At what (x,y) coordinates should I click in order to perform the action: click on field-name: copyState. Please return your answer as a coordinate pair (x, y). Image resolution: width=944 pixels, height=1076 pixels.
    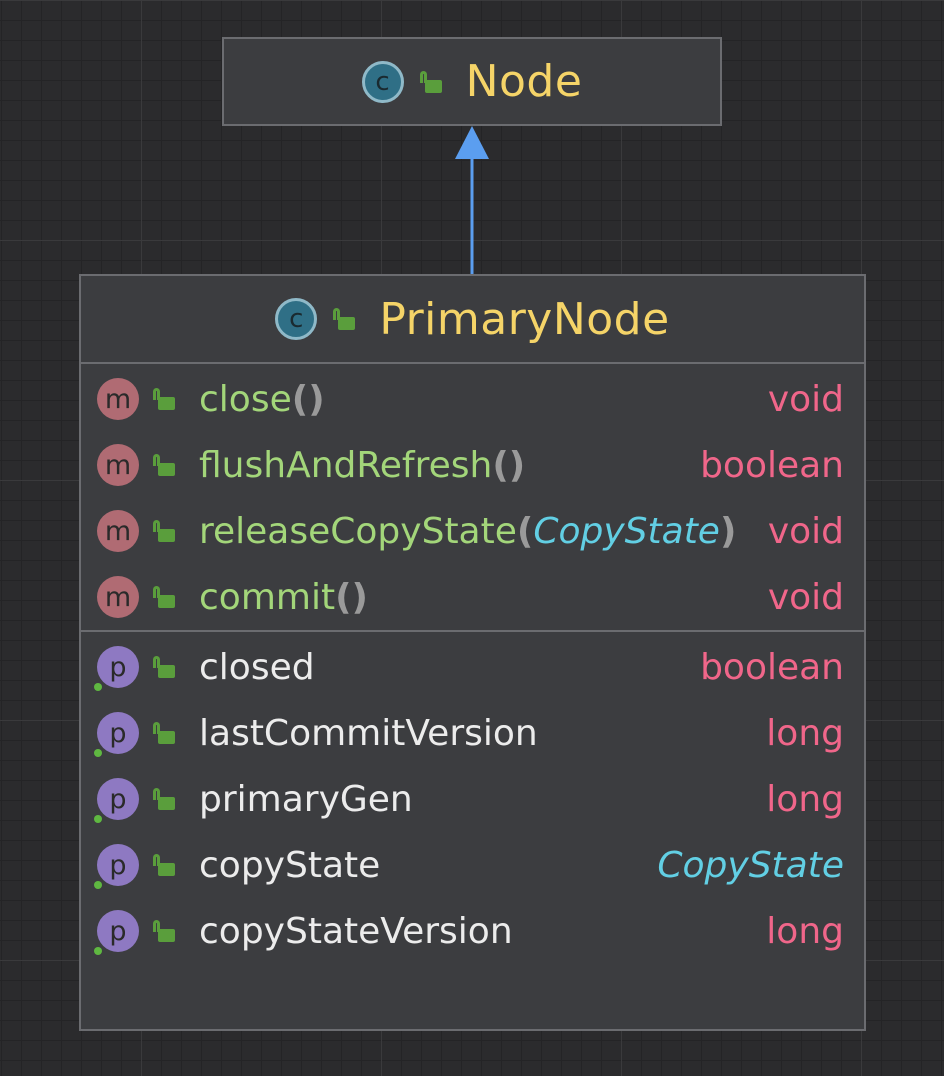
    Looking at the image, I should click on (290, 865).